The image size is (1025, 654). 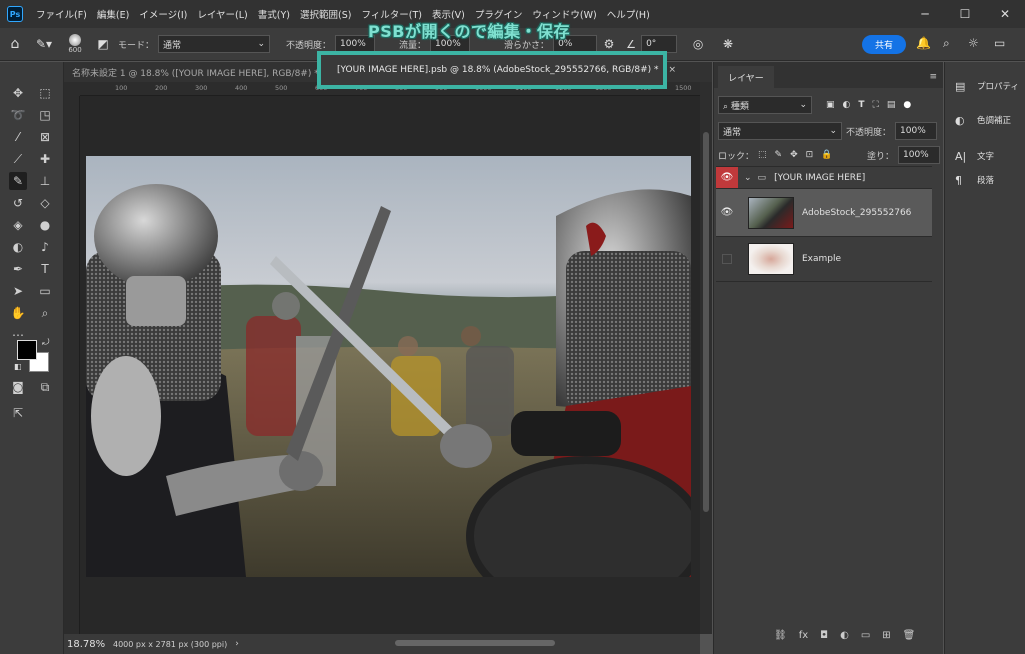 What do you see at coordinates (847, 105) in the screenshot?
I see `filter-adjustment-icon: ◐` at bounding box center [847, 105].